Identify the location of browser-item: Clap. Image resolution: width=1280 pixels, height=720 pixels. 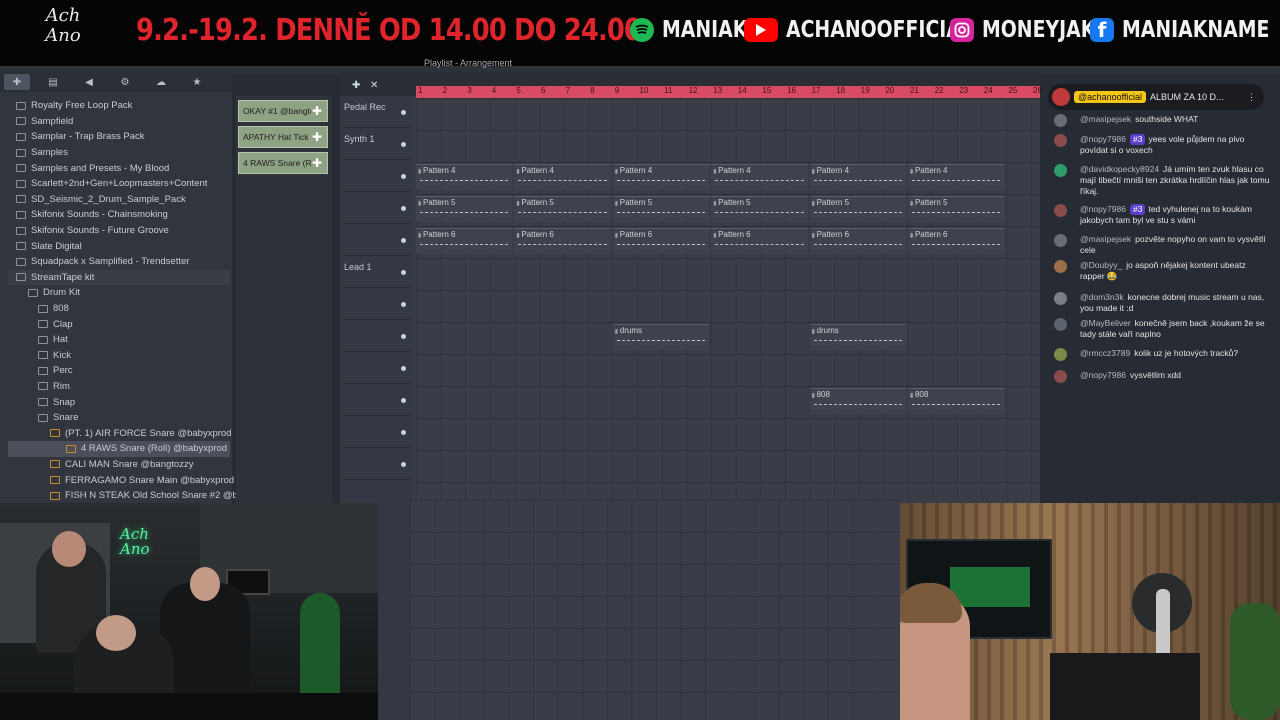
(119, 324).